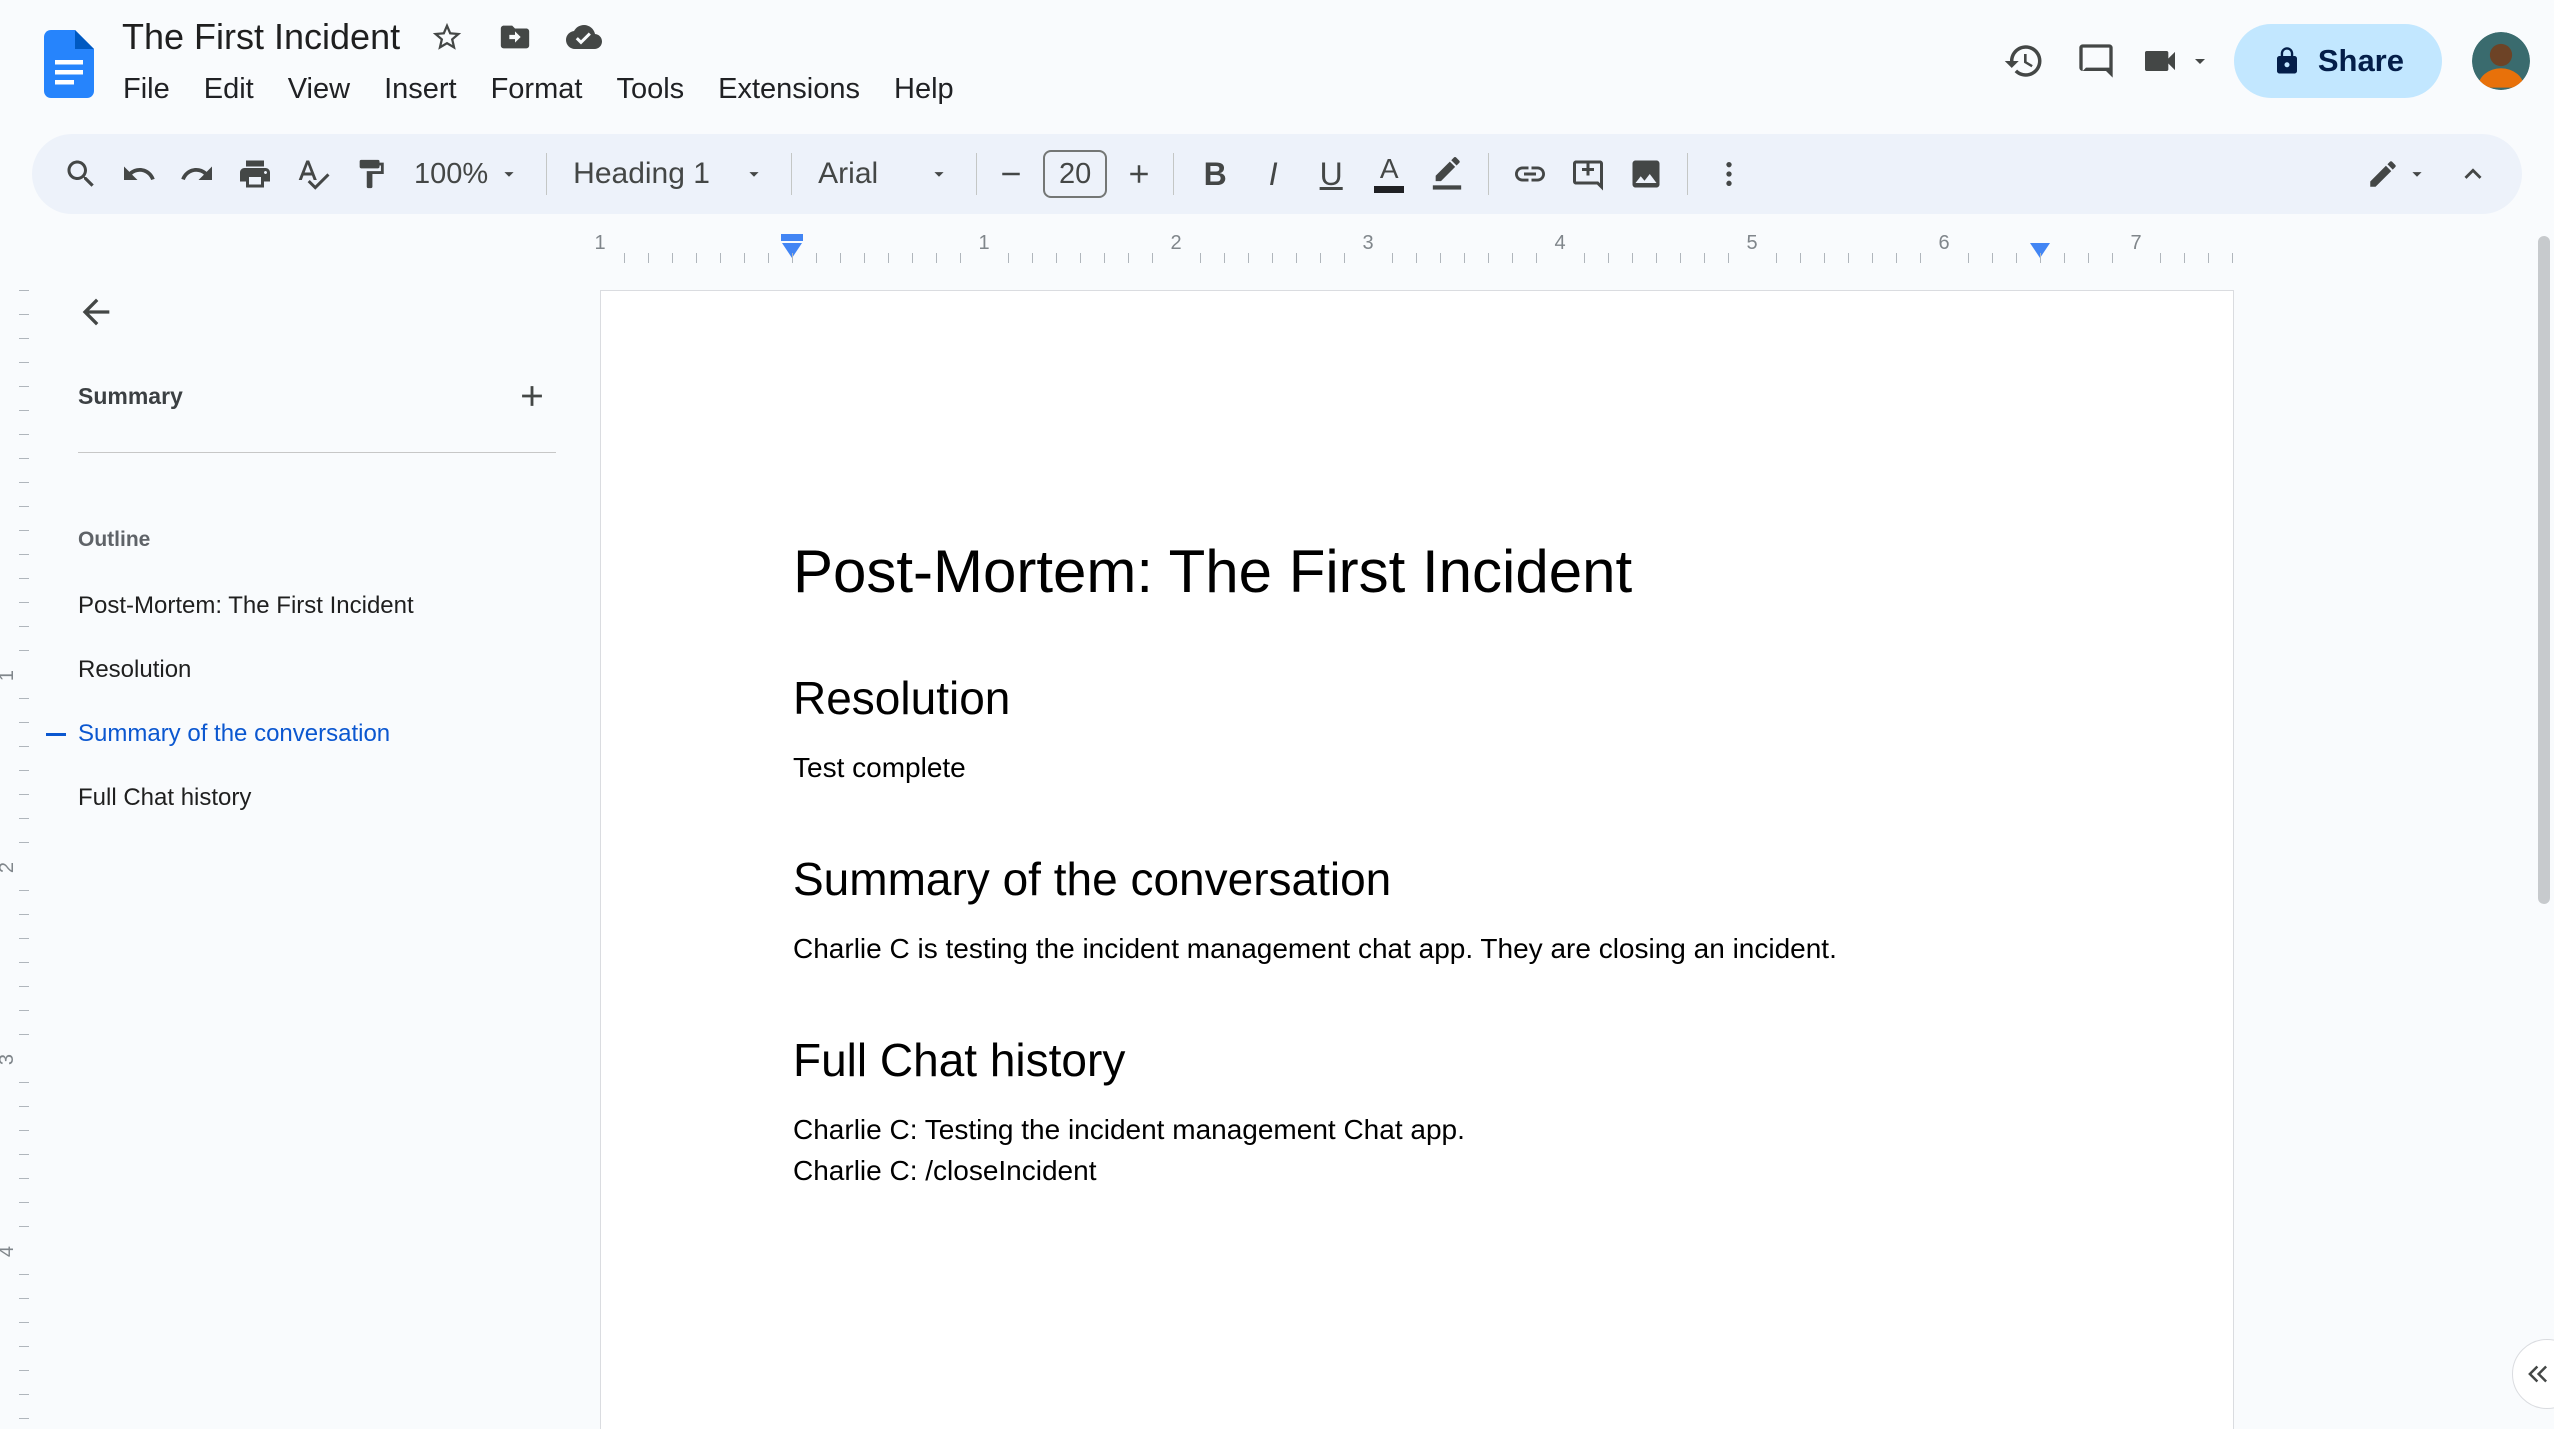 This screenshot has height=1429, width=2554. I want to click on share-label: Share, so click(2360, 60).